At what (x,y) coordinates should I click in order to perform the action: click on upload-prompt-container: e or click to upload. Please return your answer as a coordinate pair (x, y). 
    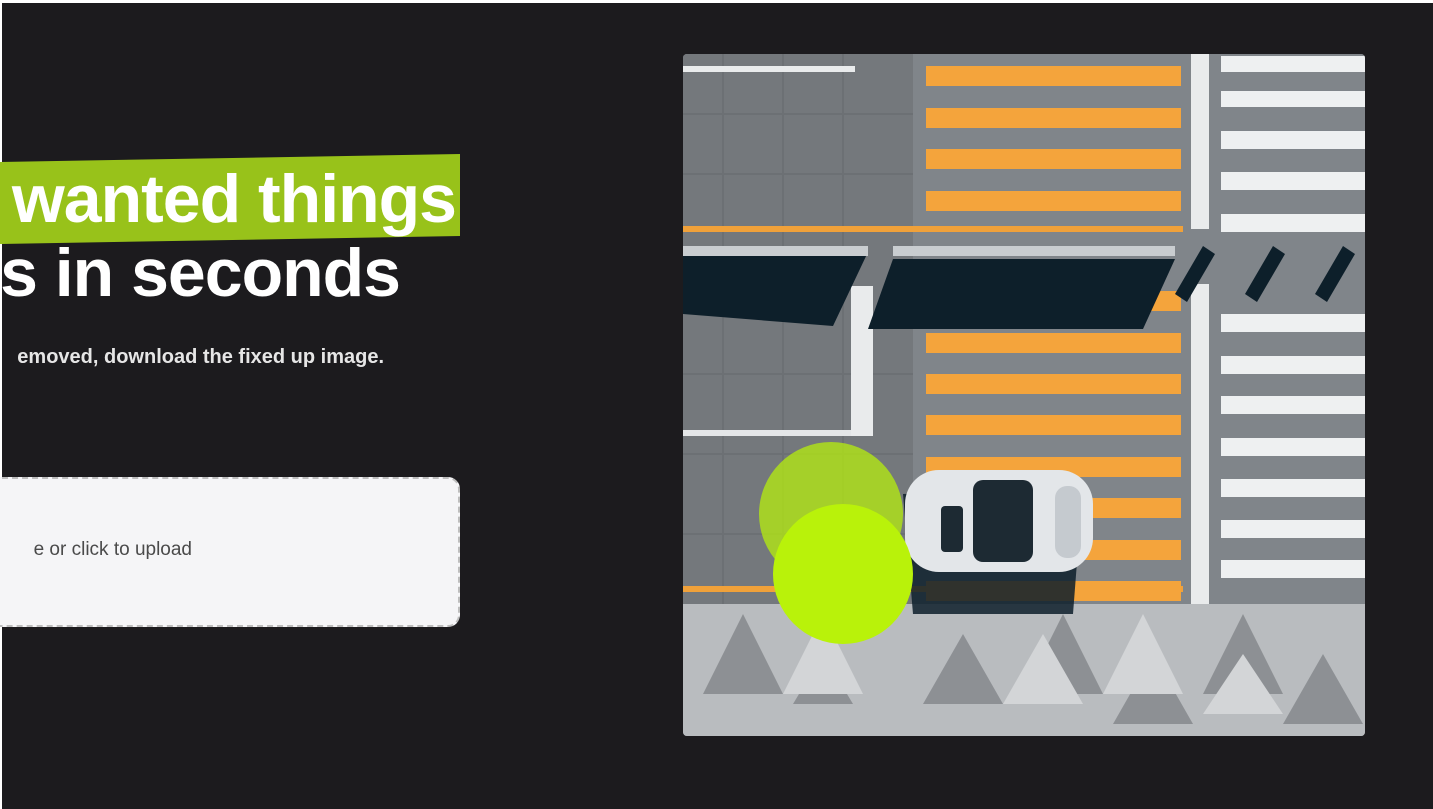
    Looking at the image, I should click on (97, 552).